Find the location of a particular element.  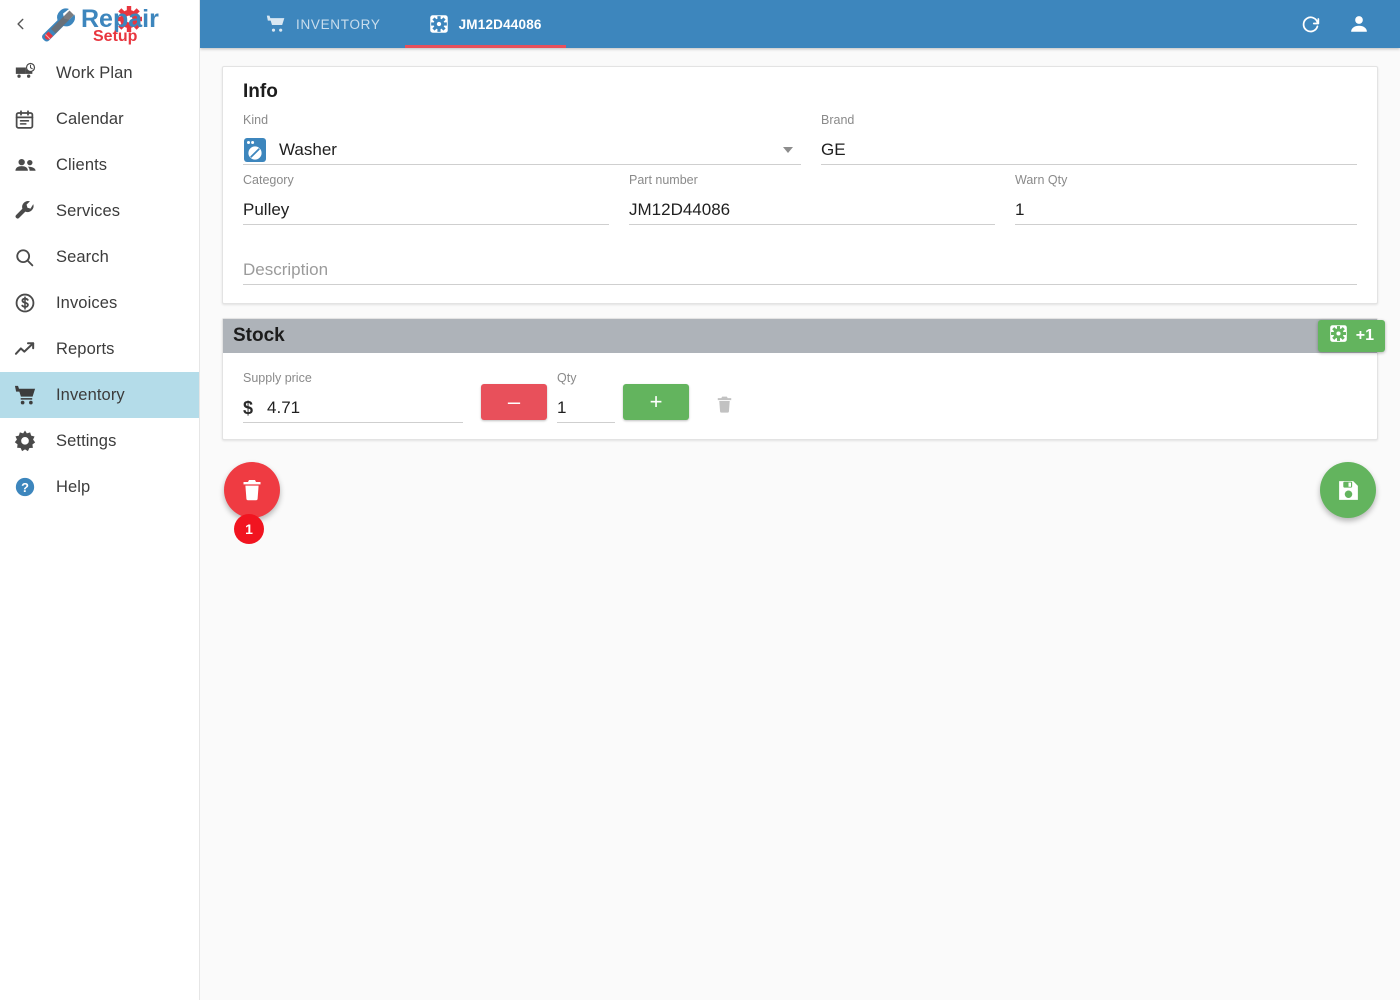

sidebar-item-clients: Clients is located at coordinates (99, 165).